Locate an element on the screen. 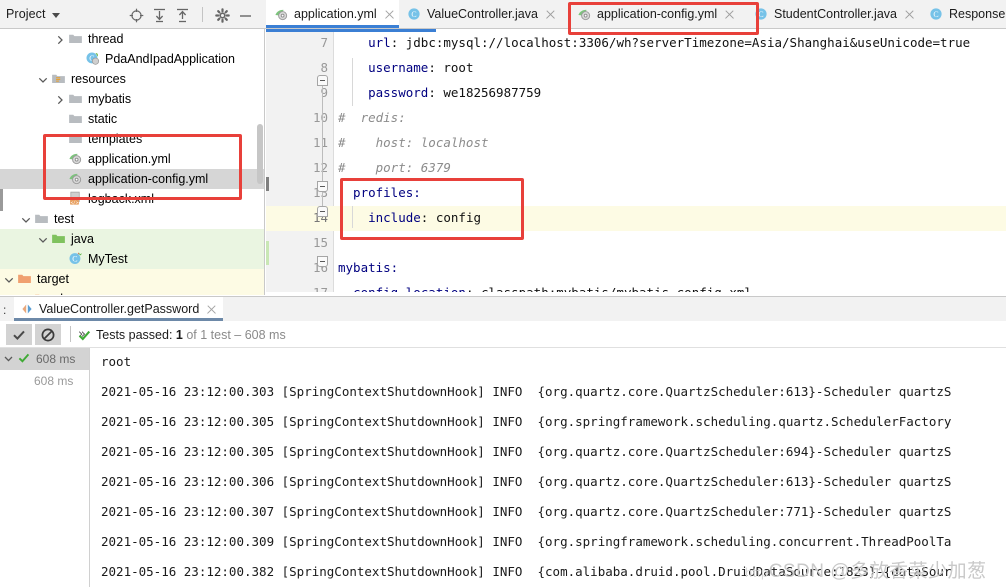 Image resolution: width=1006 pixels, height=587 pixels. line-code: # port: 6379 is located at coordinates (394, 167).